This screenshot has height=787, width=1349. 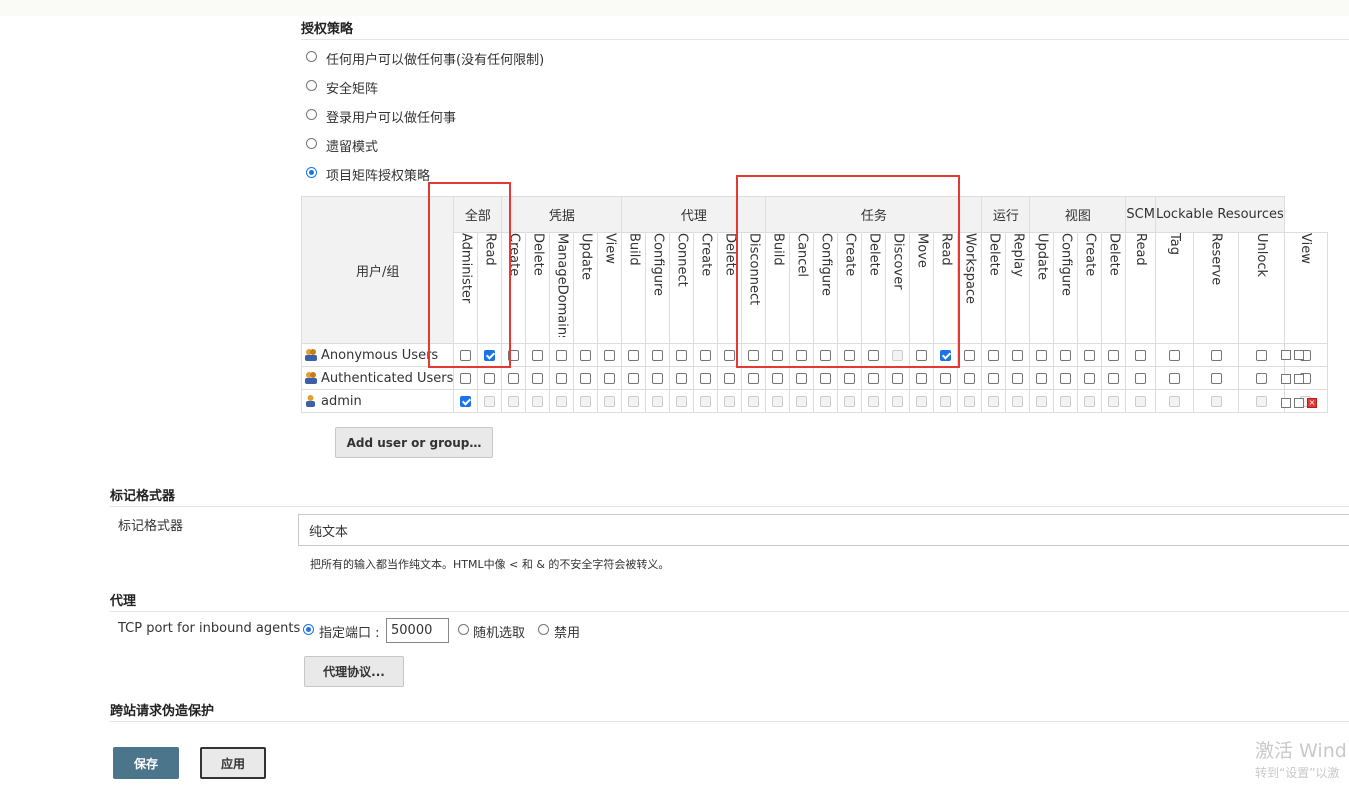 What do you see at coordinates (233, 763) in the screenshot?
I see `apply-button: 应用` at bounding box center [233, 763].